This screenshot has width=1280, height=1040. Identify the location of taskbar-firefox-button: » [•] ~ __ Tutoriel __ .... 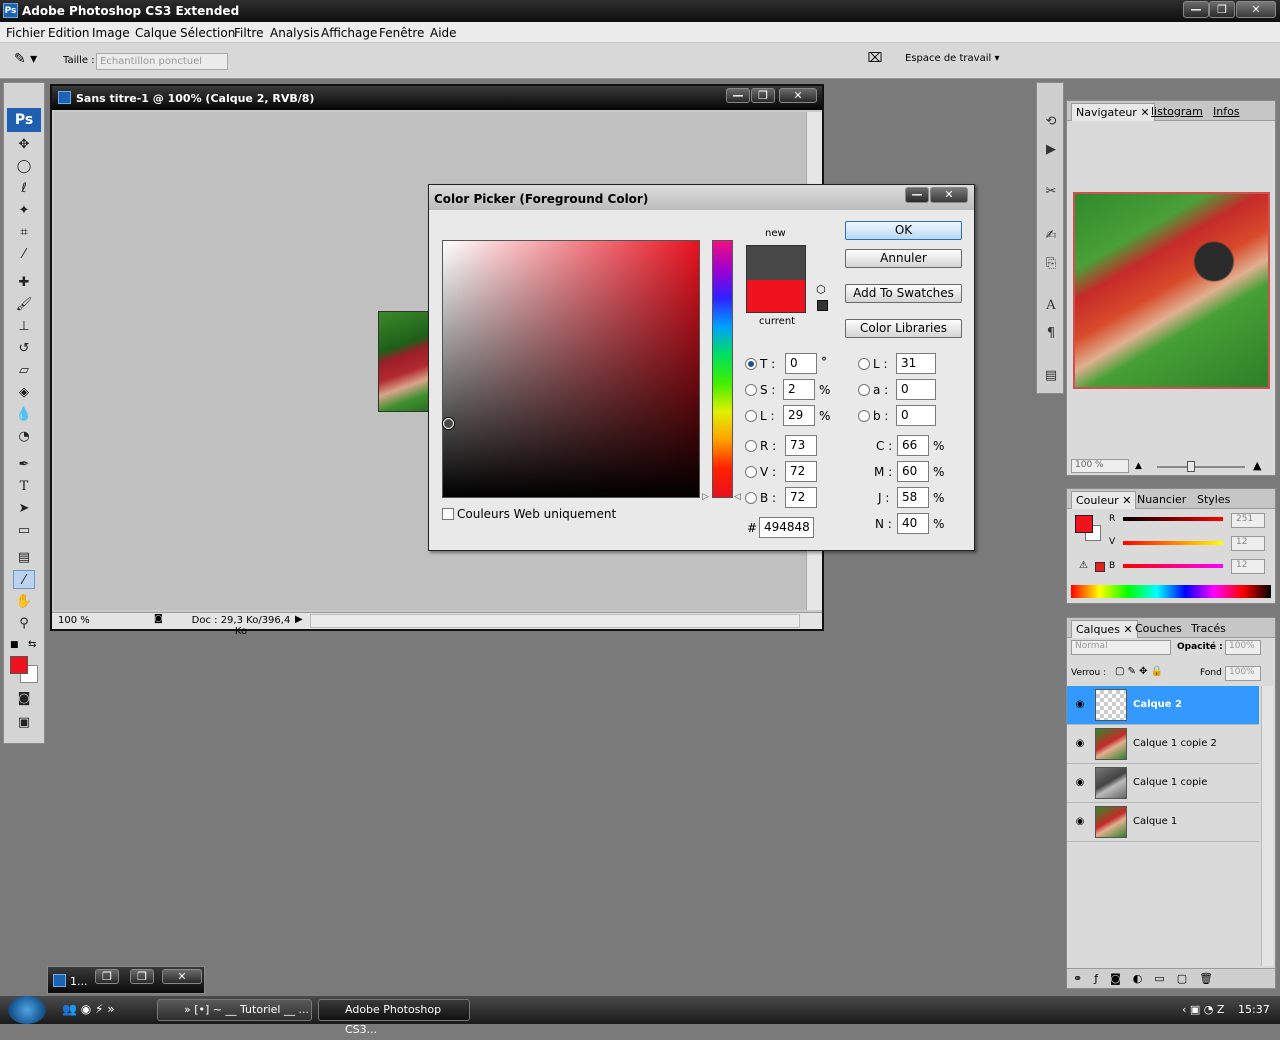
(234, 1010).